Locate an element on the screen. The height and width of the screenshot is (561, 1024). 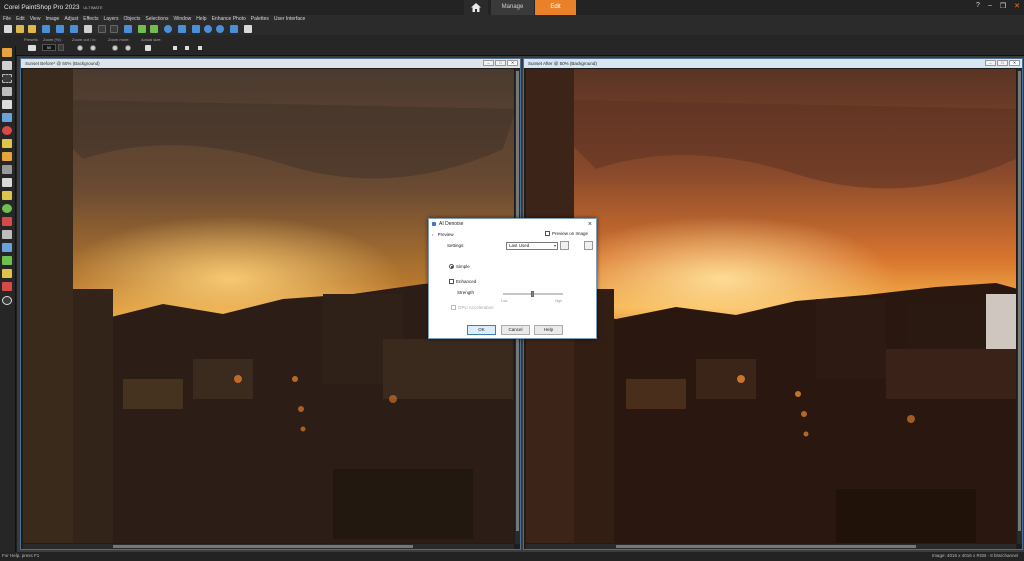
save-preset-button is located at coordinates (564, 245).